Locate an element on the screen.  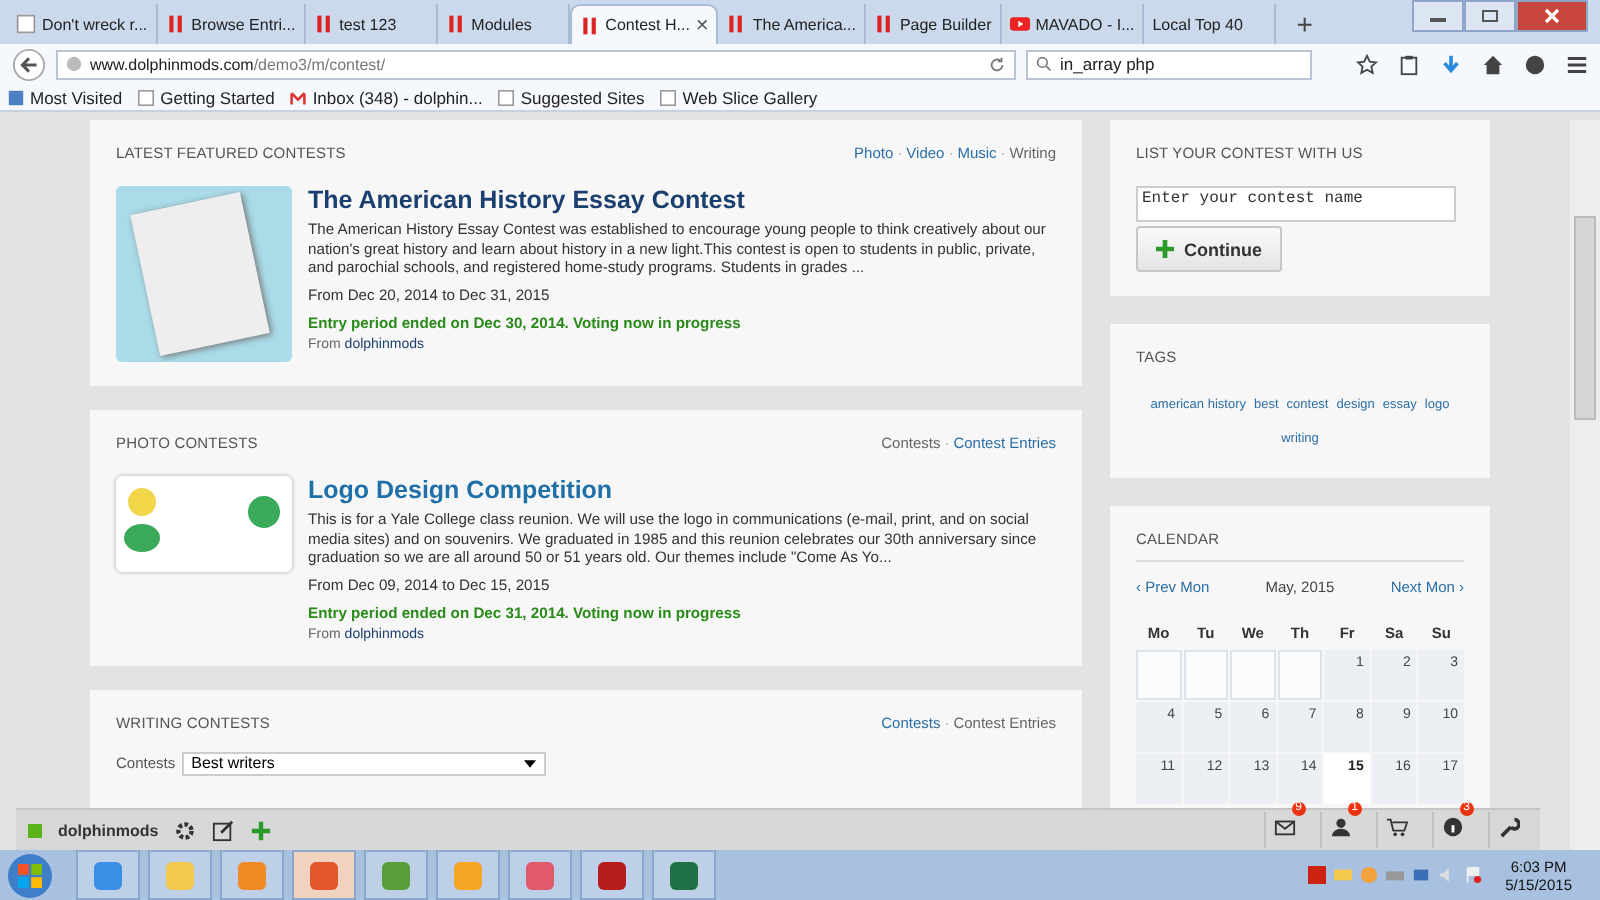
mail-icon is located at coordinates (298, 97).